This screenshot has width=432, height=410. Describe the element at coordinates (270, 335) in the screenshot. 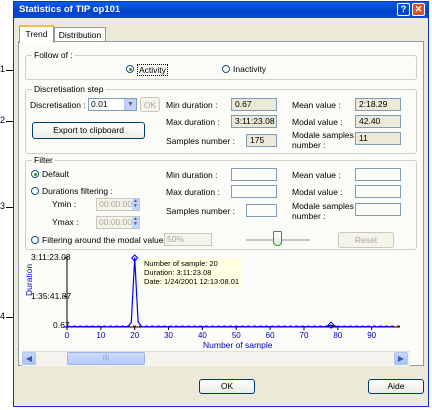

I see `x-tick-label: 60` at that location.